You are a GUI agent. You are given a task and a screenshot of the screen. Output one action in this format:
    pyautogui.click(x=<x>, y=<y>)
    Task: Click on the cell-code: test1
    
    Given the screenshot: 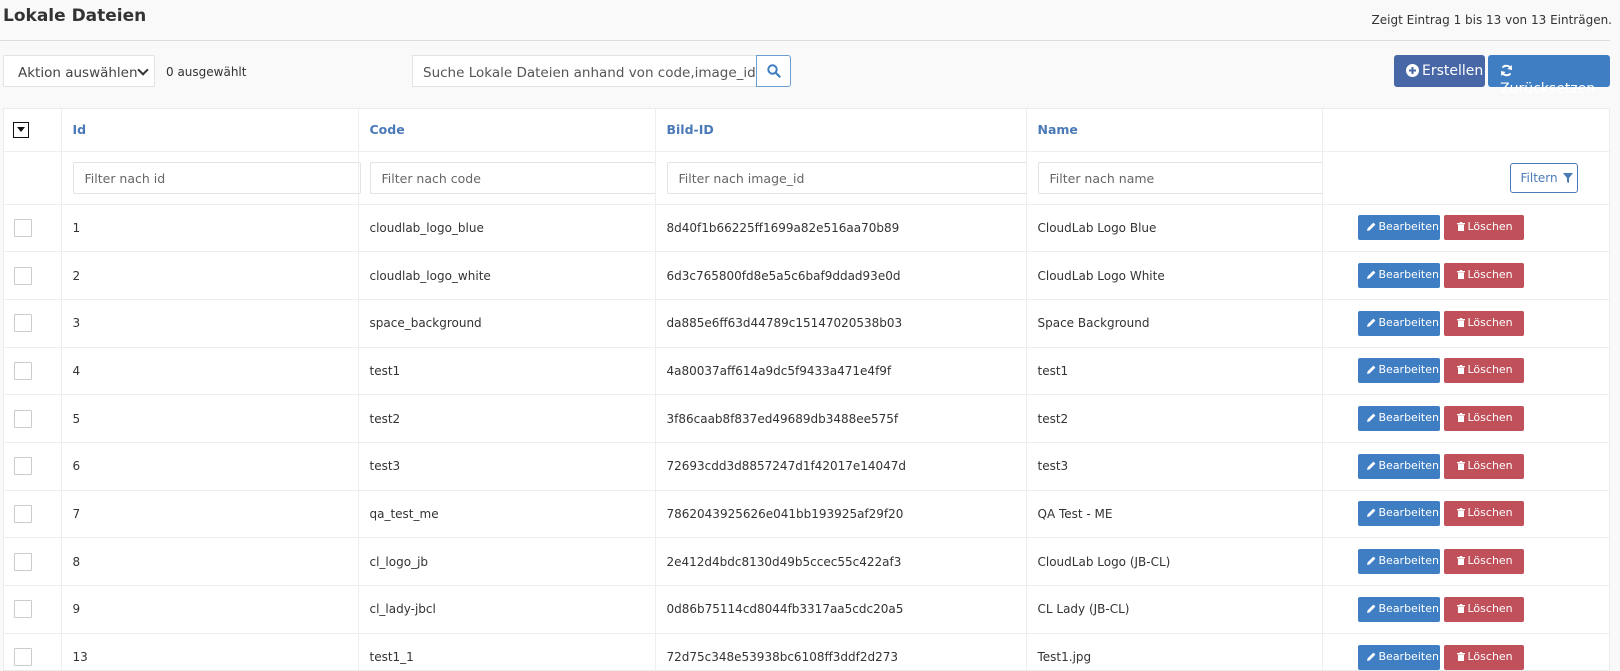 What is the action you would take?
    pyautogui.click(x=507, y=371)
    